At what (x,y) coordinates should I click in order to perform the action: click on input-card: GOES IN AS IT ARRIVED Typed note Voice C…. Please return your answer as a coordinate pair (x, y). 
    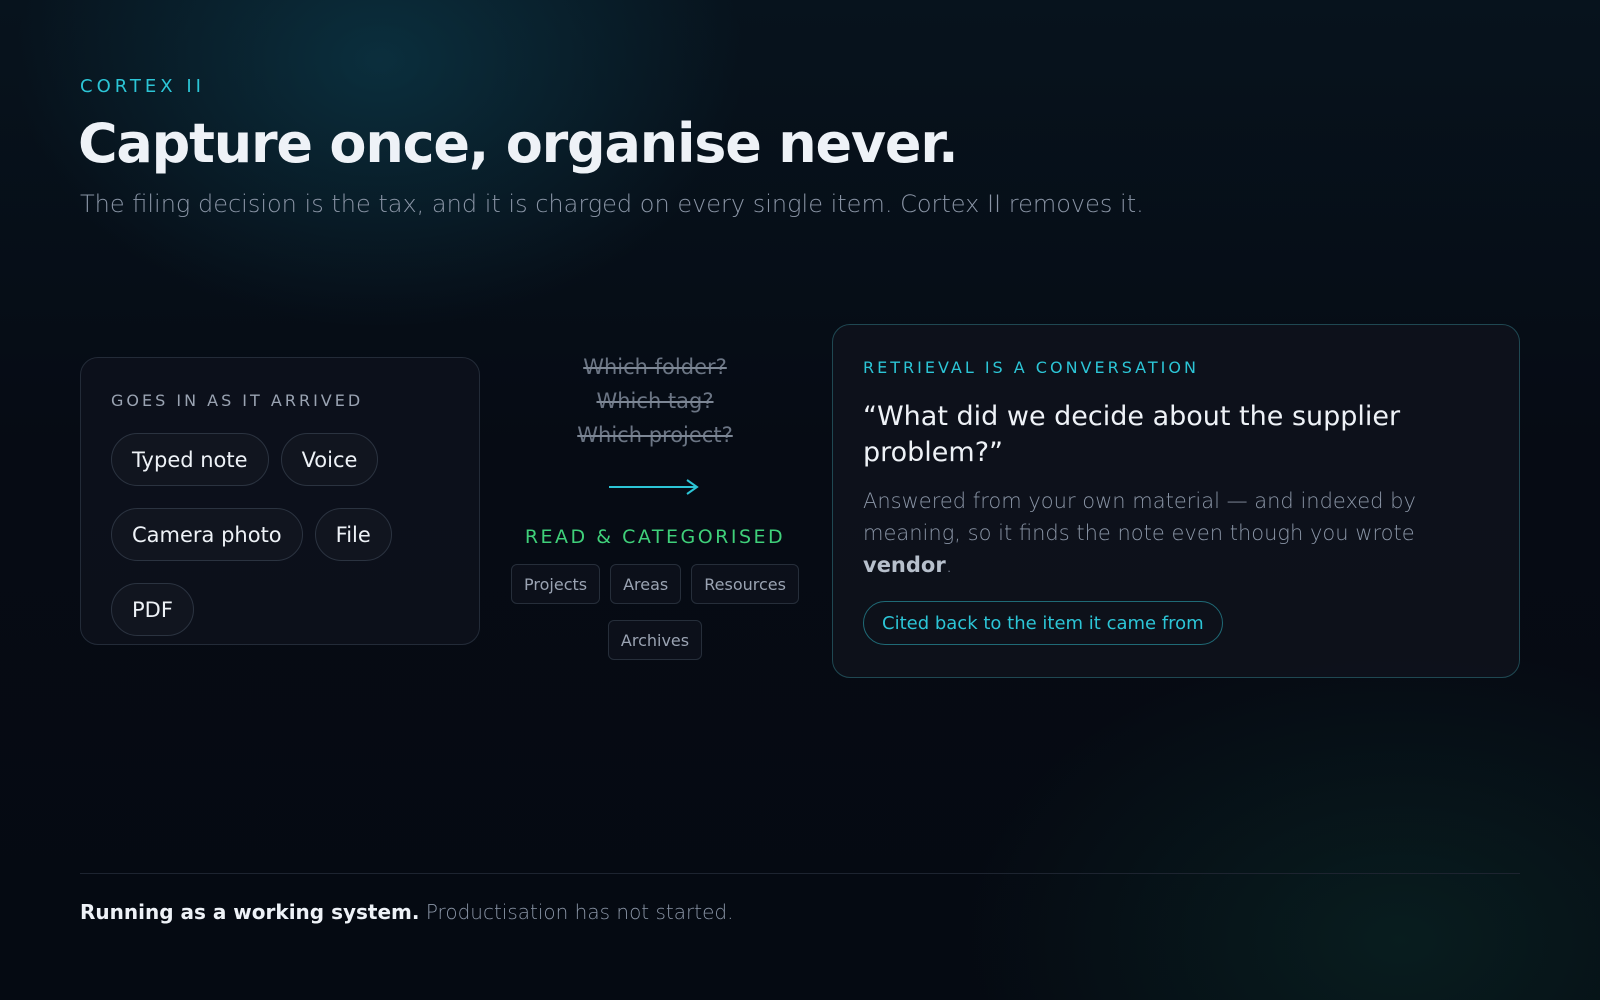
    Looking at the image, I should click on (280, 501).